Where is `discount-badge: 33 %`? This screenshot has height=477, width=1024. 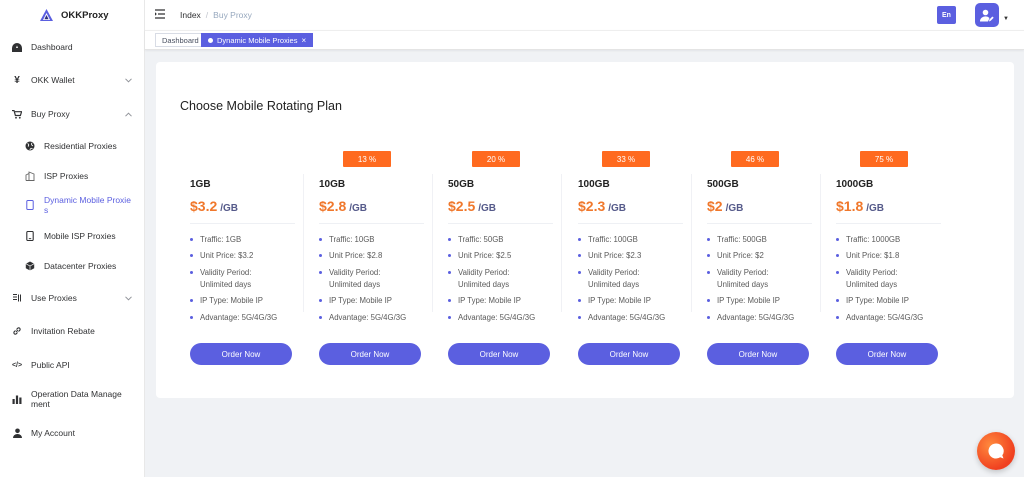
discount-badge: 33 % is located at coordinates (626, 159).